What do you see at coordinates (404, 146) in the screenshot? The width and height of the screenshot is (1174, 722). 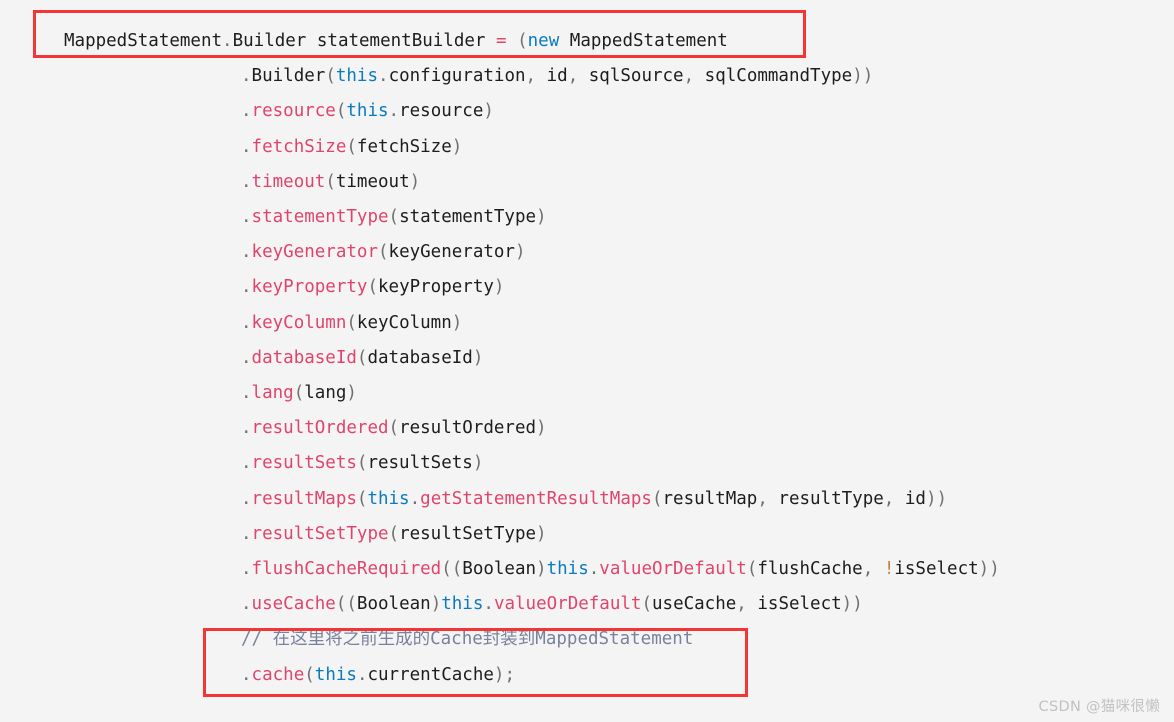 I see `token-plain: fetchSize` at bounding box center [404, 146].